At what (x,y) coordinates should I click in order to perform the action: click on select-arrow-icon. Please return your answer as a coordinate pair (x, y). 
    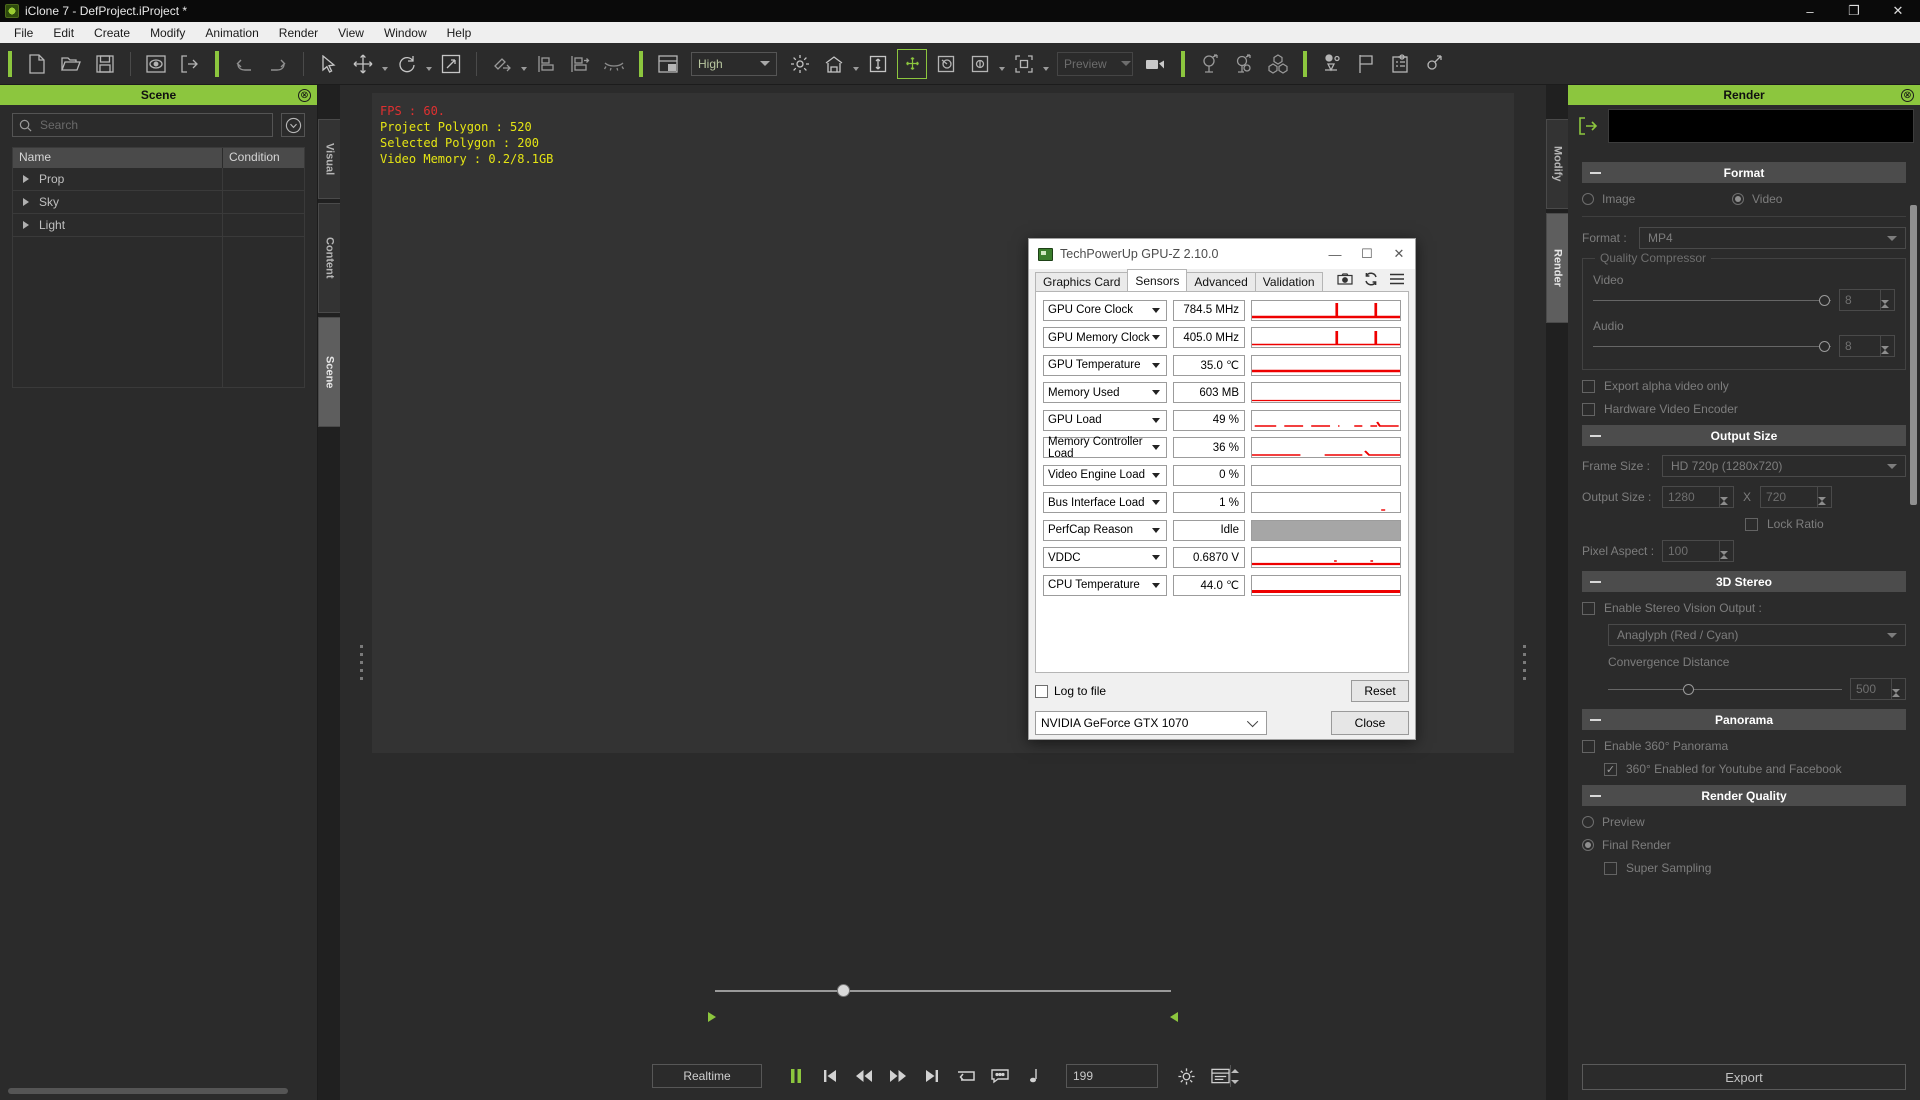
    Looking at the image, I should click on (329, 64).